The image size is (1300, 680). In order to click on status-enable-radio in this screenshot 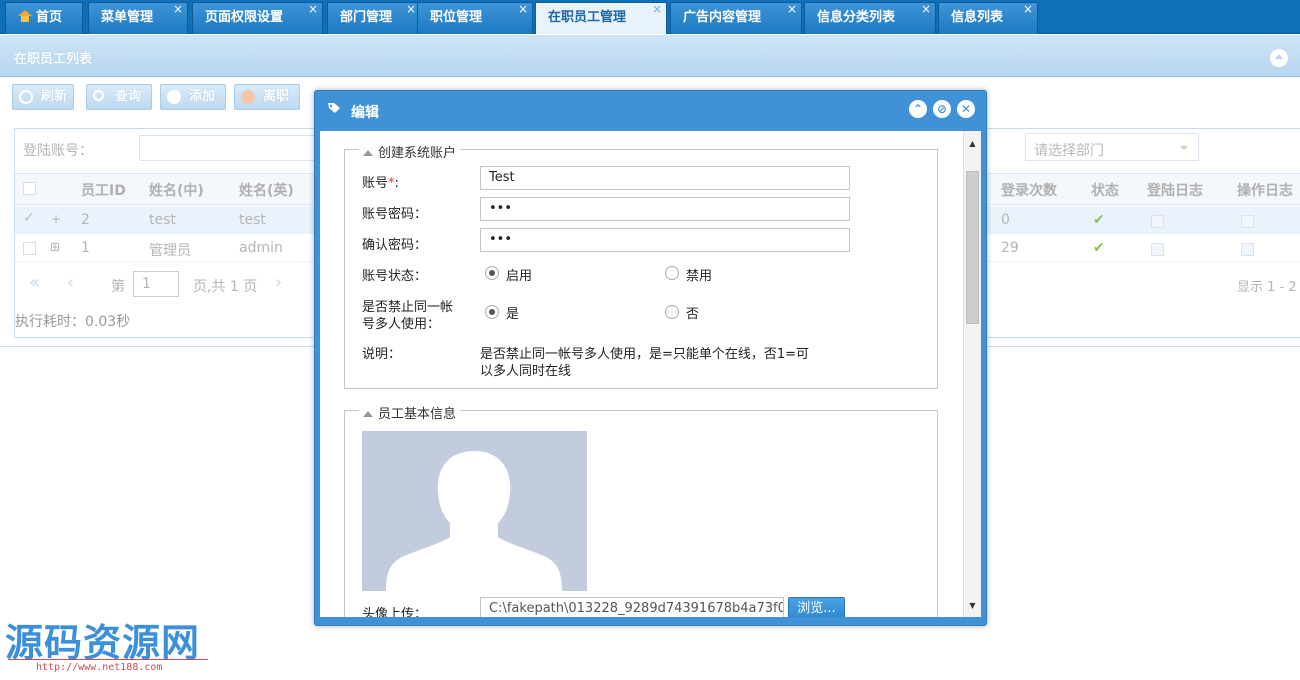, I will do `click(492, 273)`.